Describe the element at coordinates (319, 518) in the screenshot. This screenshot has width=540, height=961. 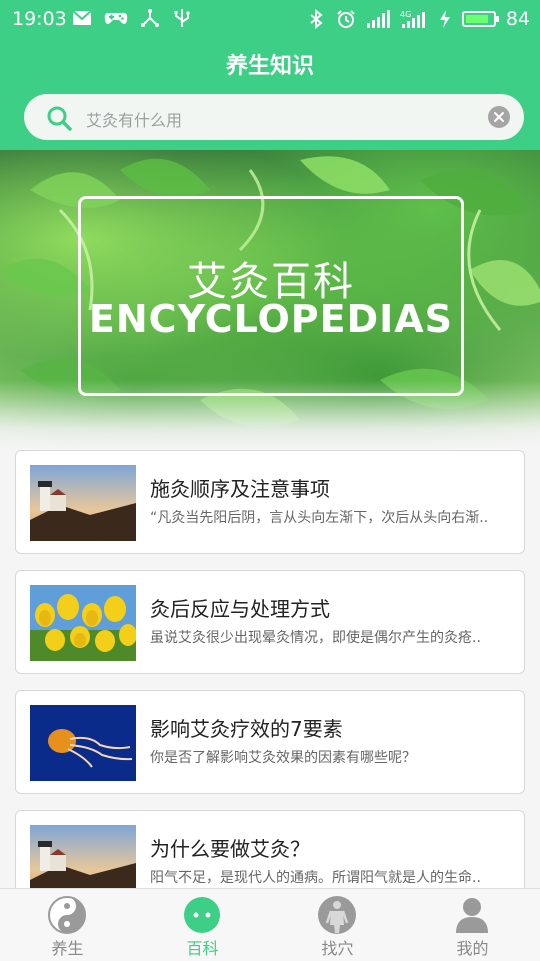
I see `article-desc: “凡灸当先阳后阴，言从头向左渐下，次后从头向右渐..` at that location.